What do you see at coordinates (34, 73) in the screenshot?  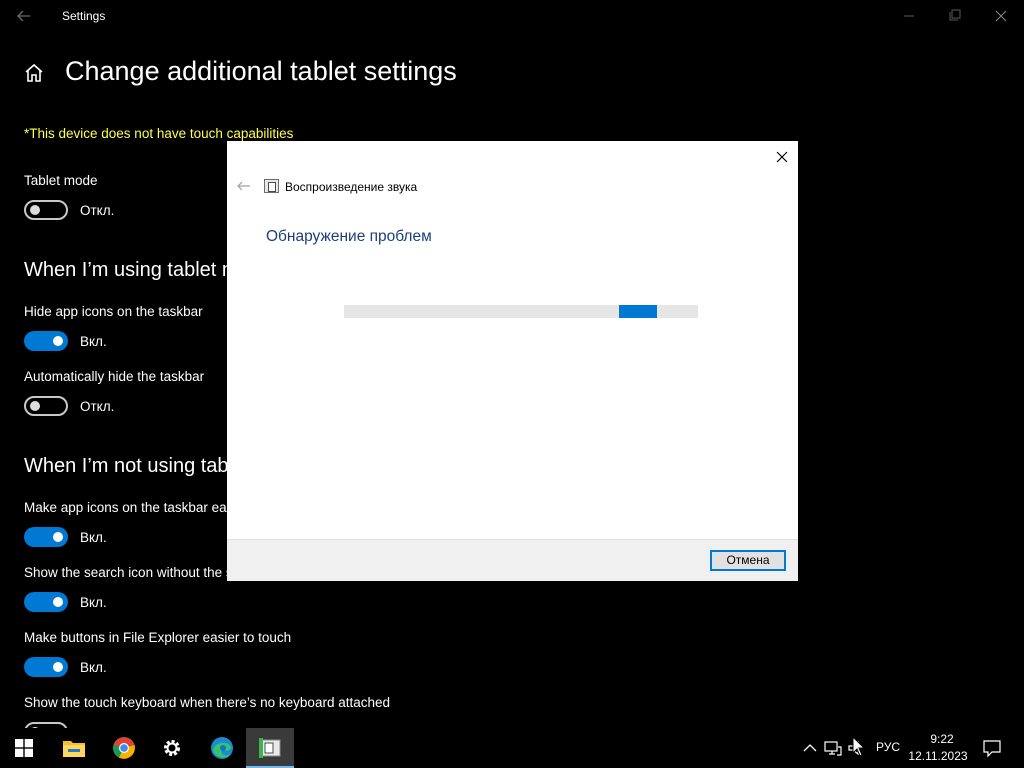 I see `home-icon` at bounding box center [34, 73].